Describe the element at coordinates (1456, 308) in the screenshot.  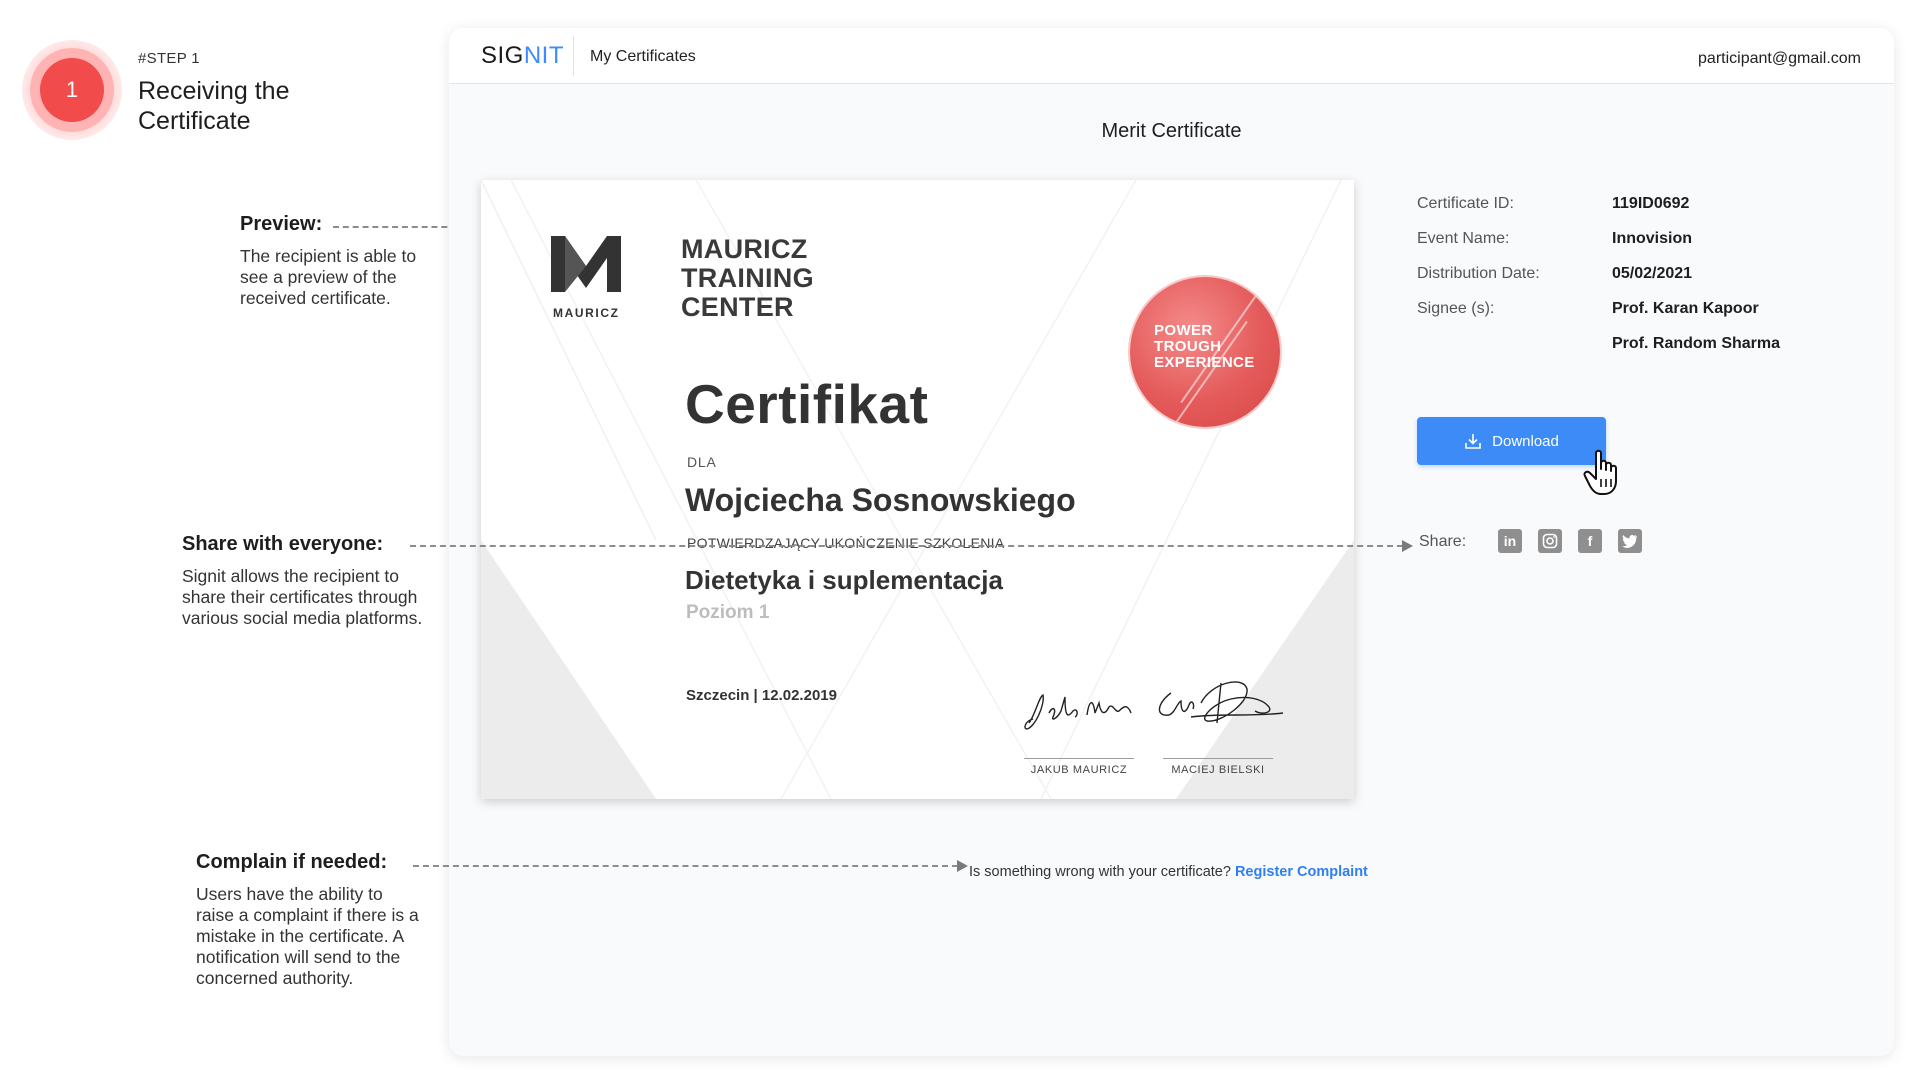
I see `signees-label: Signee (s):` at that location.